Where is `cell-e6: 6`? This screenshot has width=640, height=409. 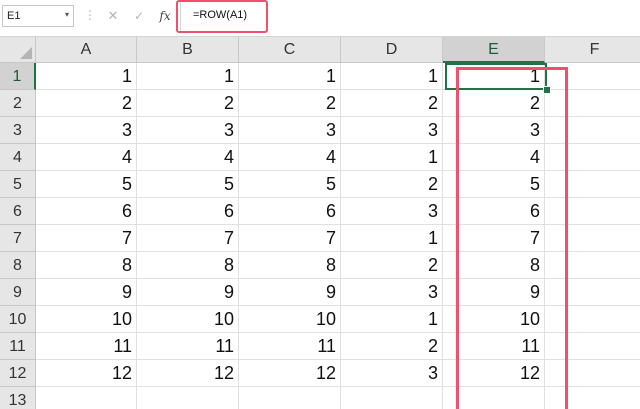
cell-e6: 6 is located at coordinates (494, 211).